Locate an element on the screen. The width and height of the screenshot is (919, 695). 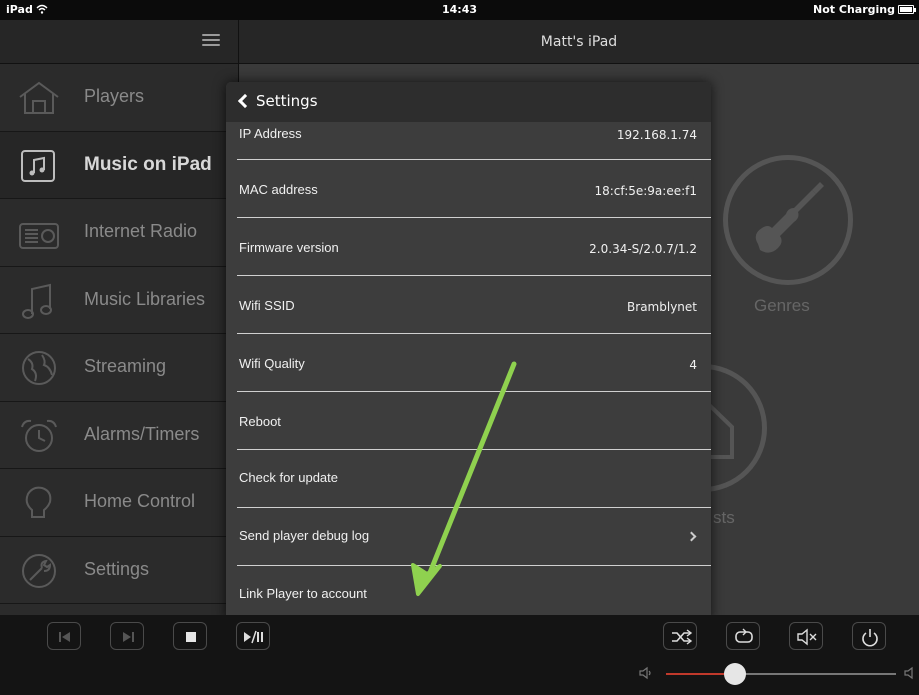
sidebar-item-alarms-timers: Alarms/Timers is located at coordinates (119, 435).